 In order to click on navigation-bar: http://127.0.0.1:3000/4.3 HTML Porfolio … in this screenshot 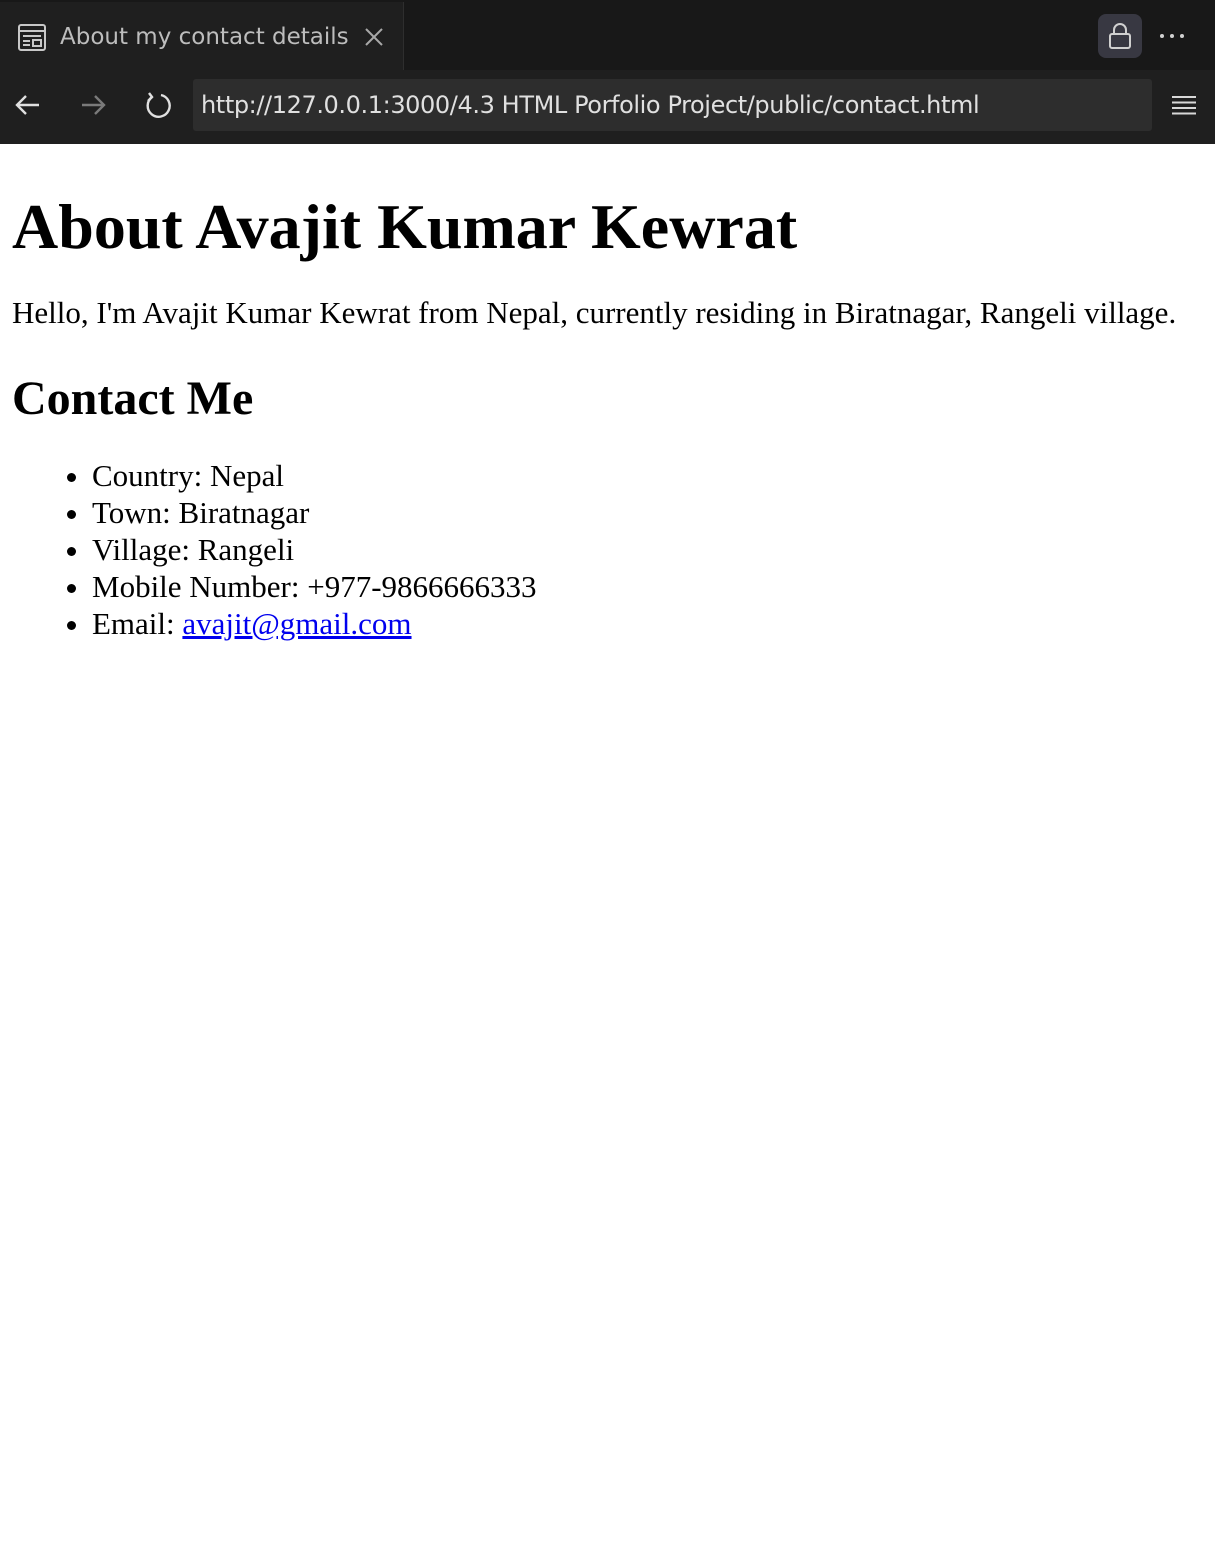, I will do `click(607, 107)`.